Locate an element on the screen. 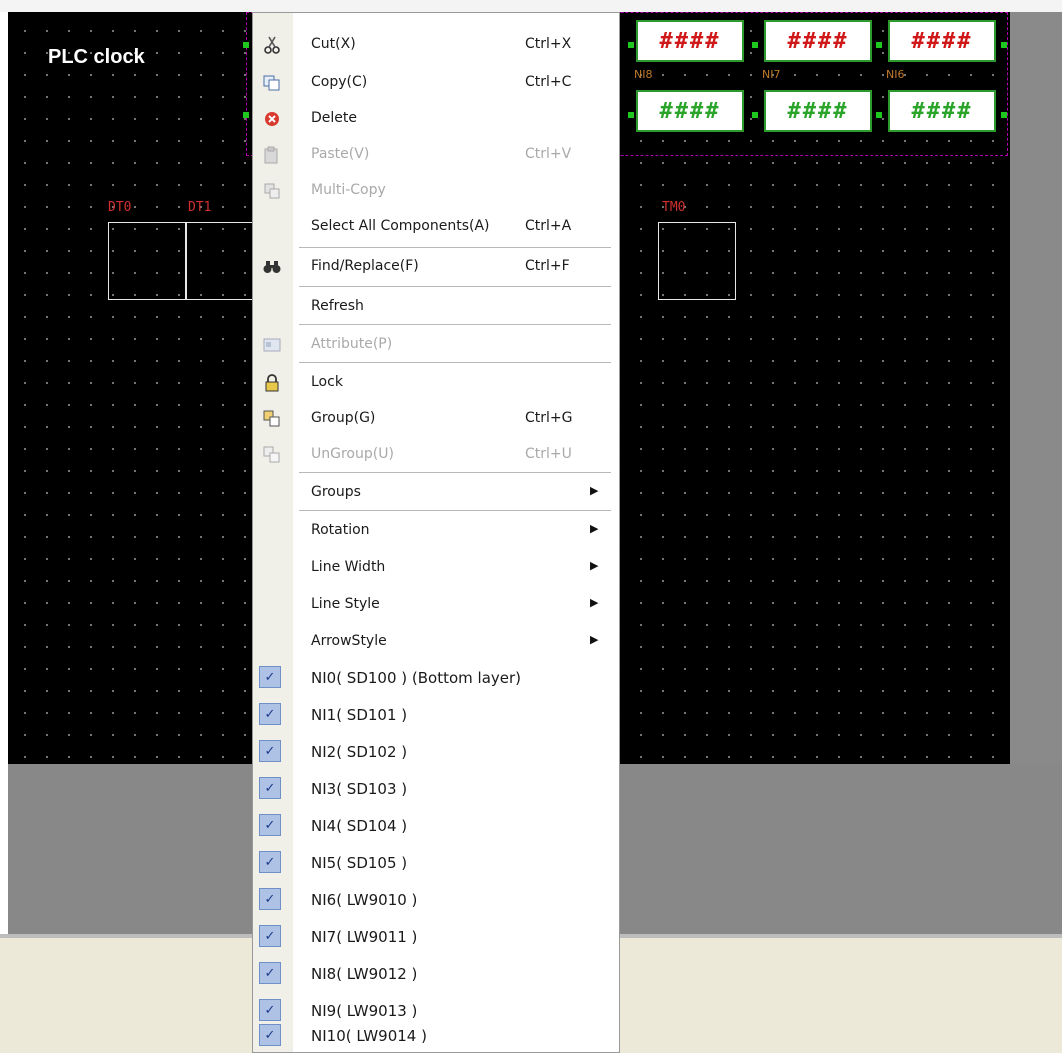 The image size is (1062, 1053). menu-item-label: Refresh is located at coordinates (337, 306).